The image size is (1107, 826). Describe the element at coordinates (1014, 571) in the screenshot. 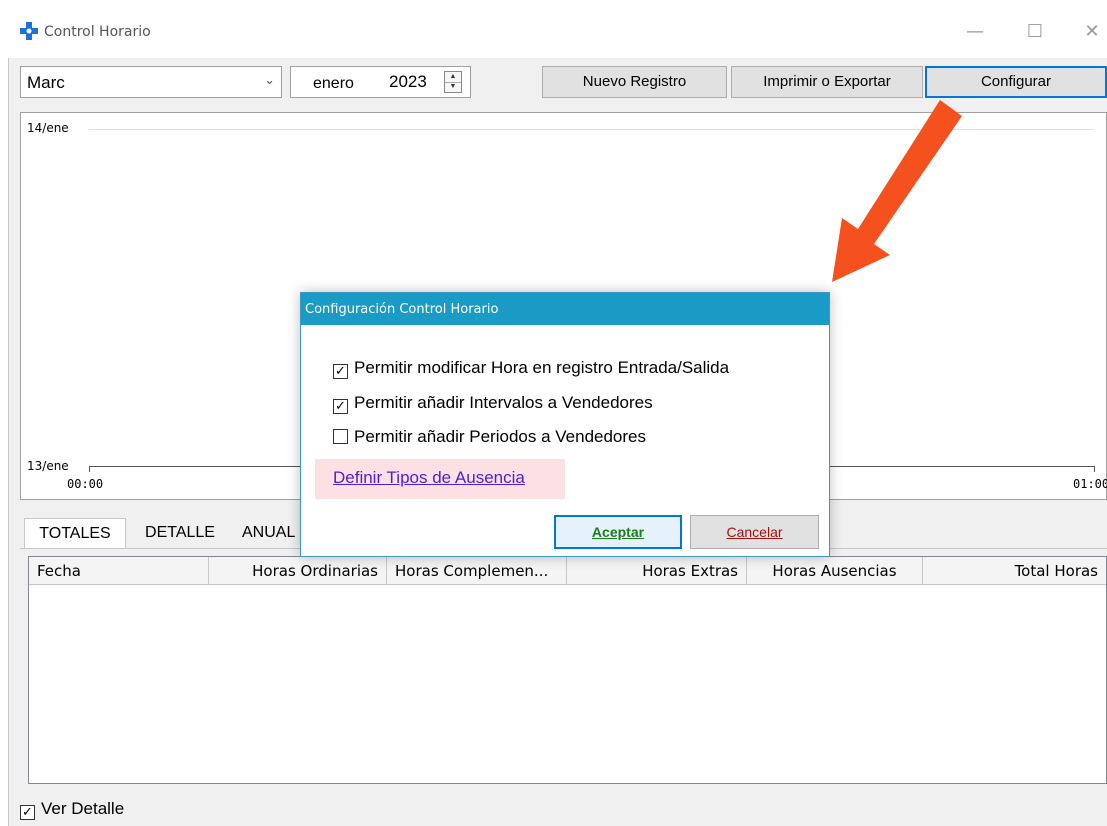

I see `column-header: Total Horas` at that location.